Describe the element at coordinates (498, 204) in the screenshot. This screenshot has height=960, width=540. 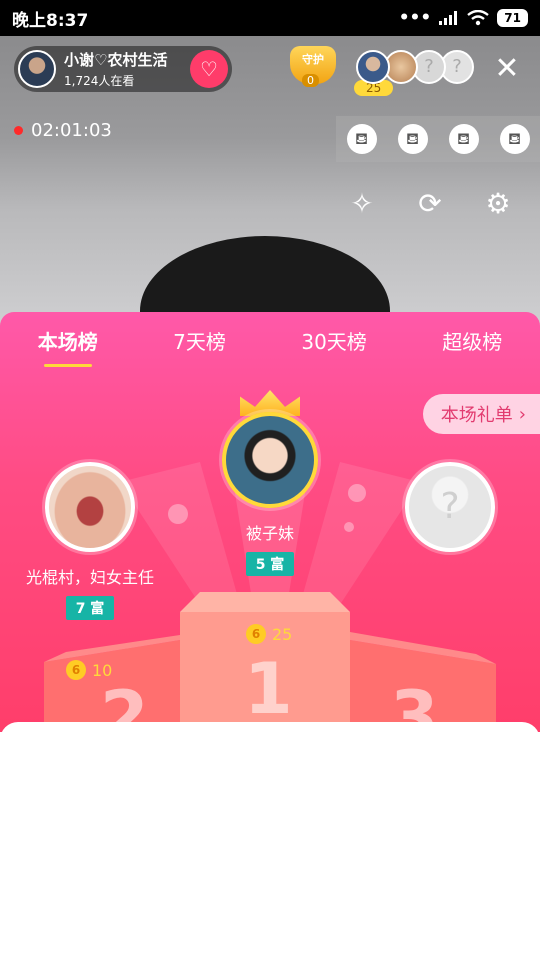
I see `settings-gear-icon: ⚙` at that location.